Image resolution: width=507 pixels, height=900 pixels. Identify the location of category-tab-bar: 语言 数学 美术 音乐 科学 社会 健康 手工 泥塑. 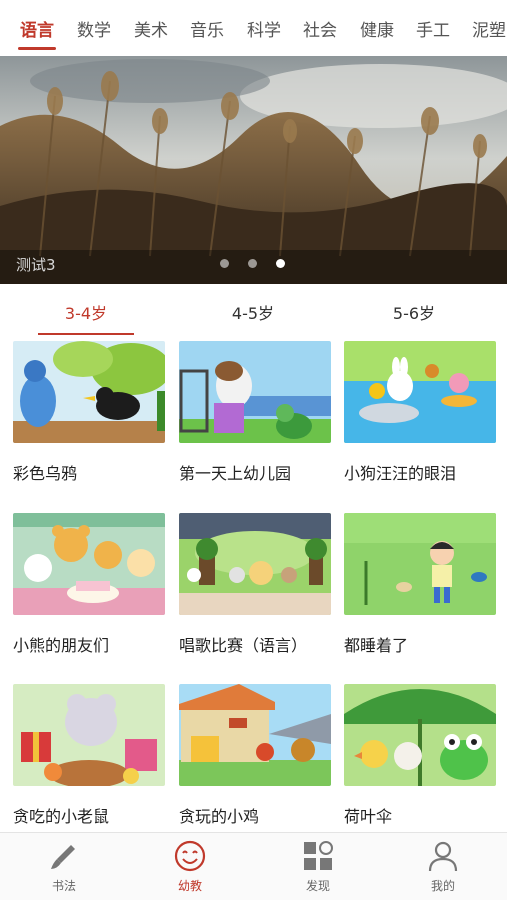
(253, 28).